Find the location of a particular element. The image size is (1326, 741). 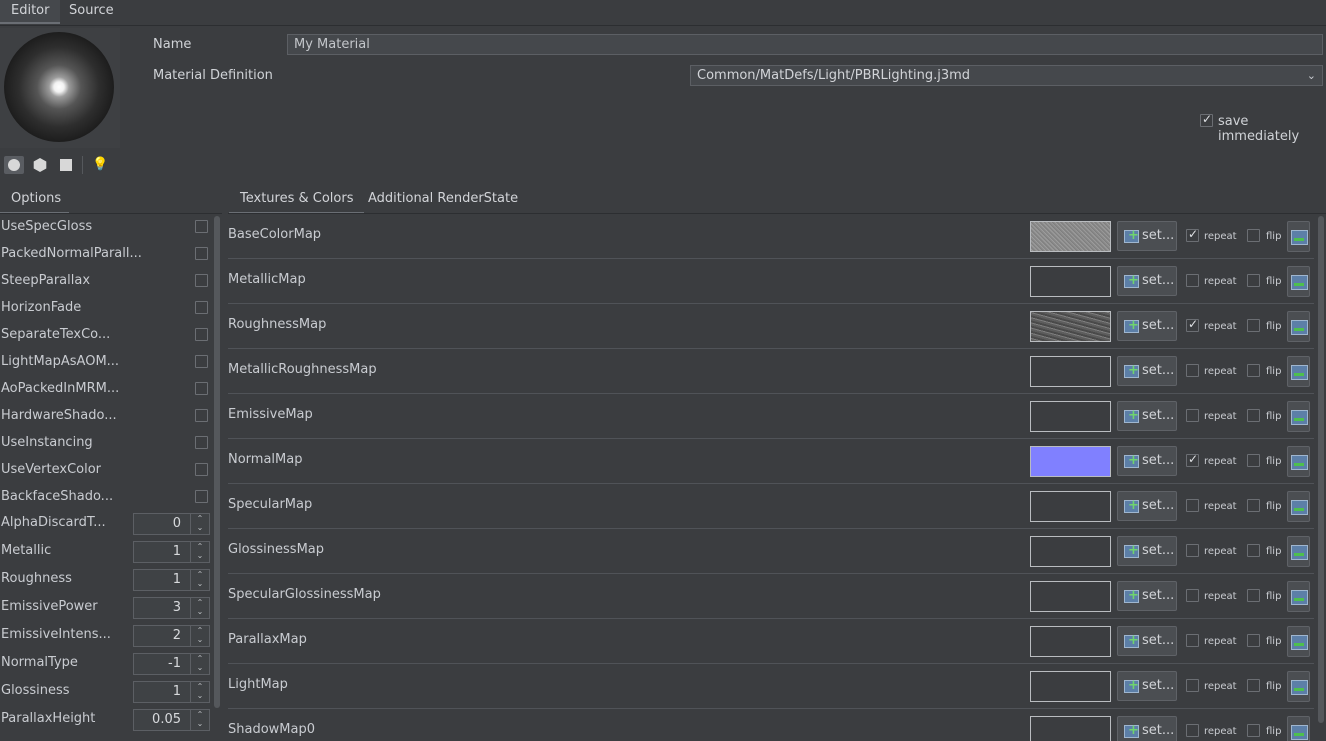

sphere-preview-button is located at coordinates (14, 165).